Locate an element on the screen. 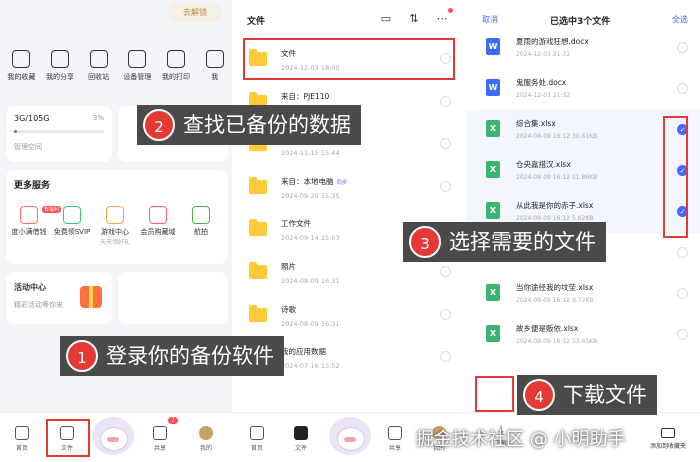  service-item: 航拍 is located at coordinates (201, 223).